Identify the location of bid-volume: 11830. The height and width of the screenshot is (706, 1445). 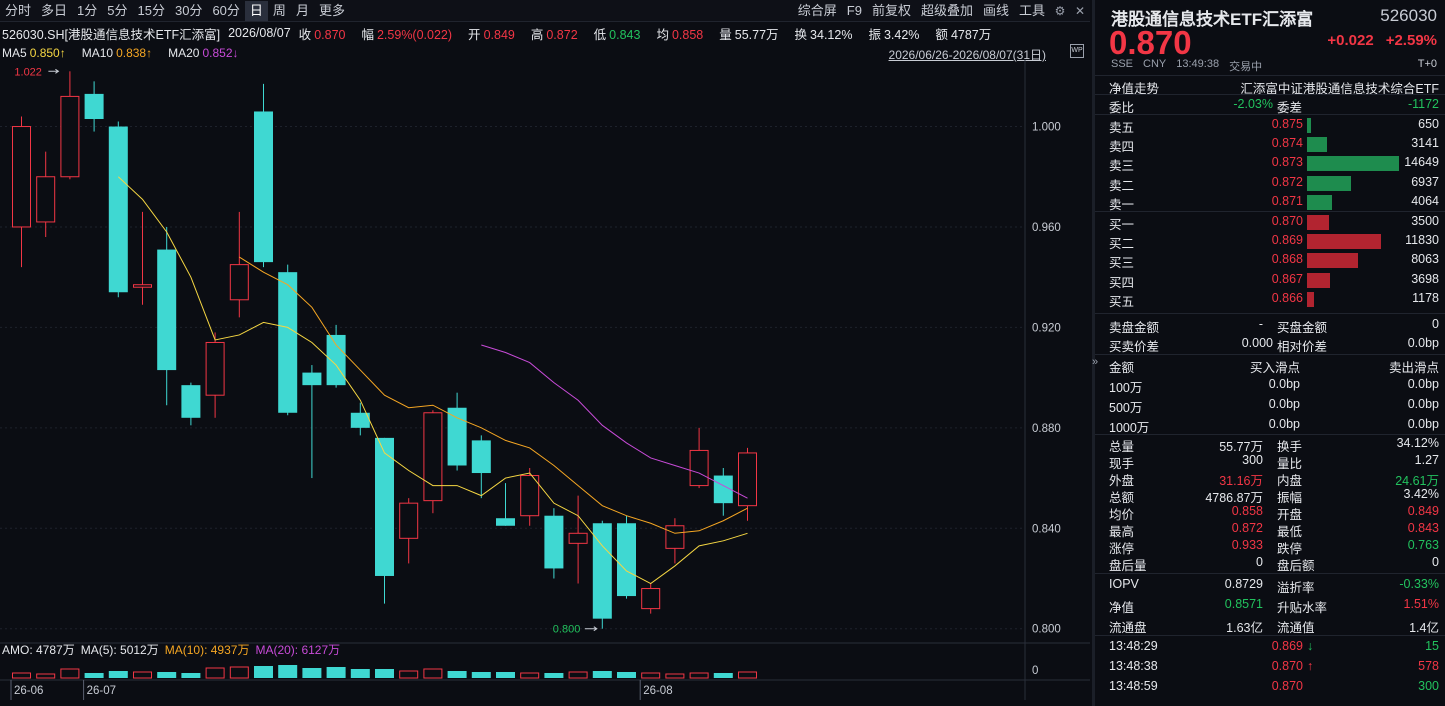
(1422, 240).